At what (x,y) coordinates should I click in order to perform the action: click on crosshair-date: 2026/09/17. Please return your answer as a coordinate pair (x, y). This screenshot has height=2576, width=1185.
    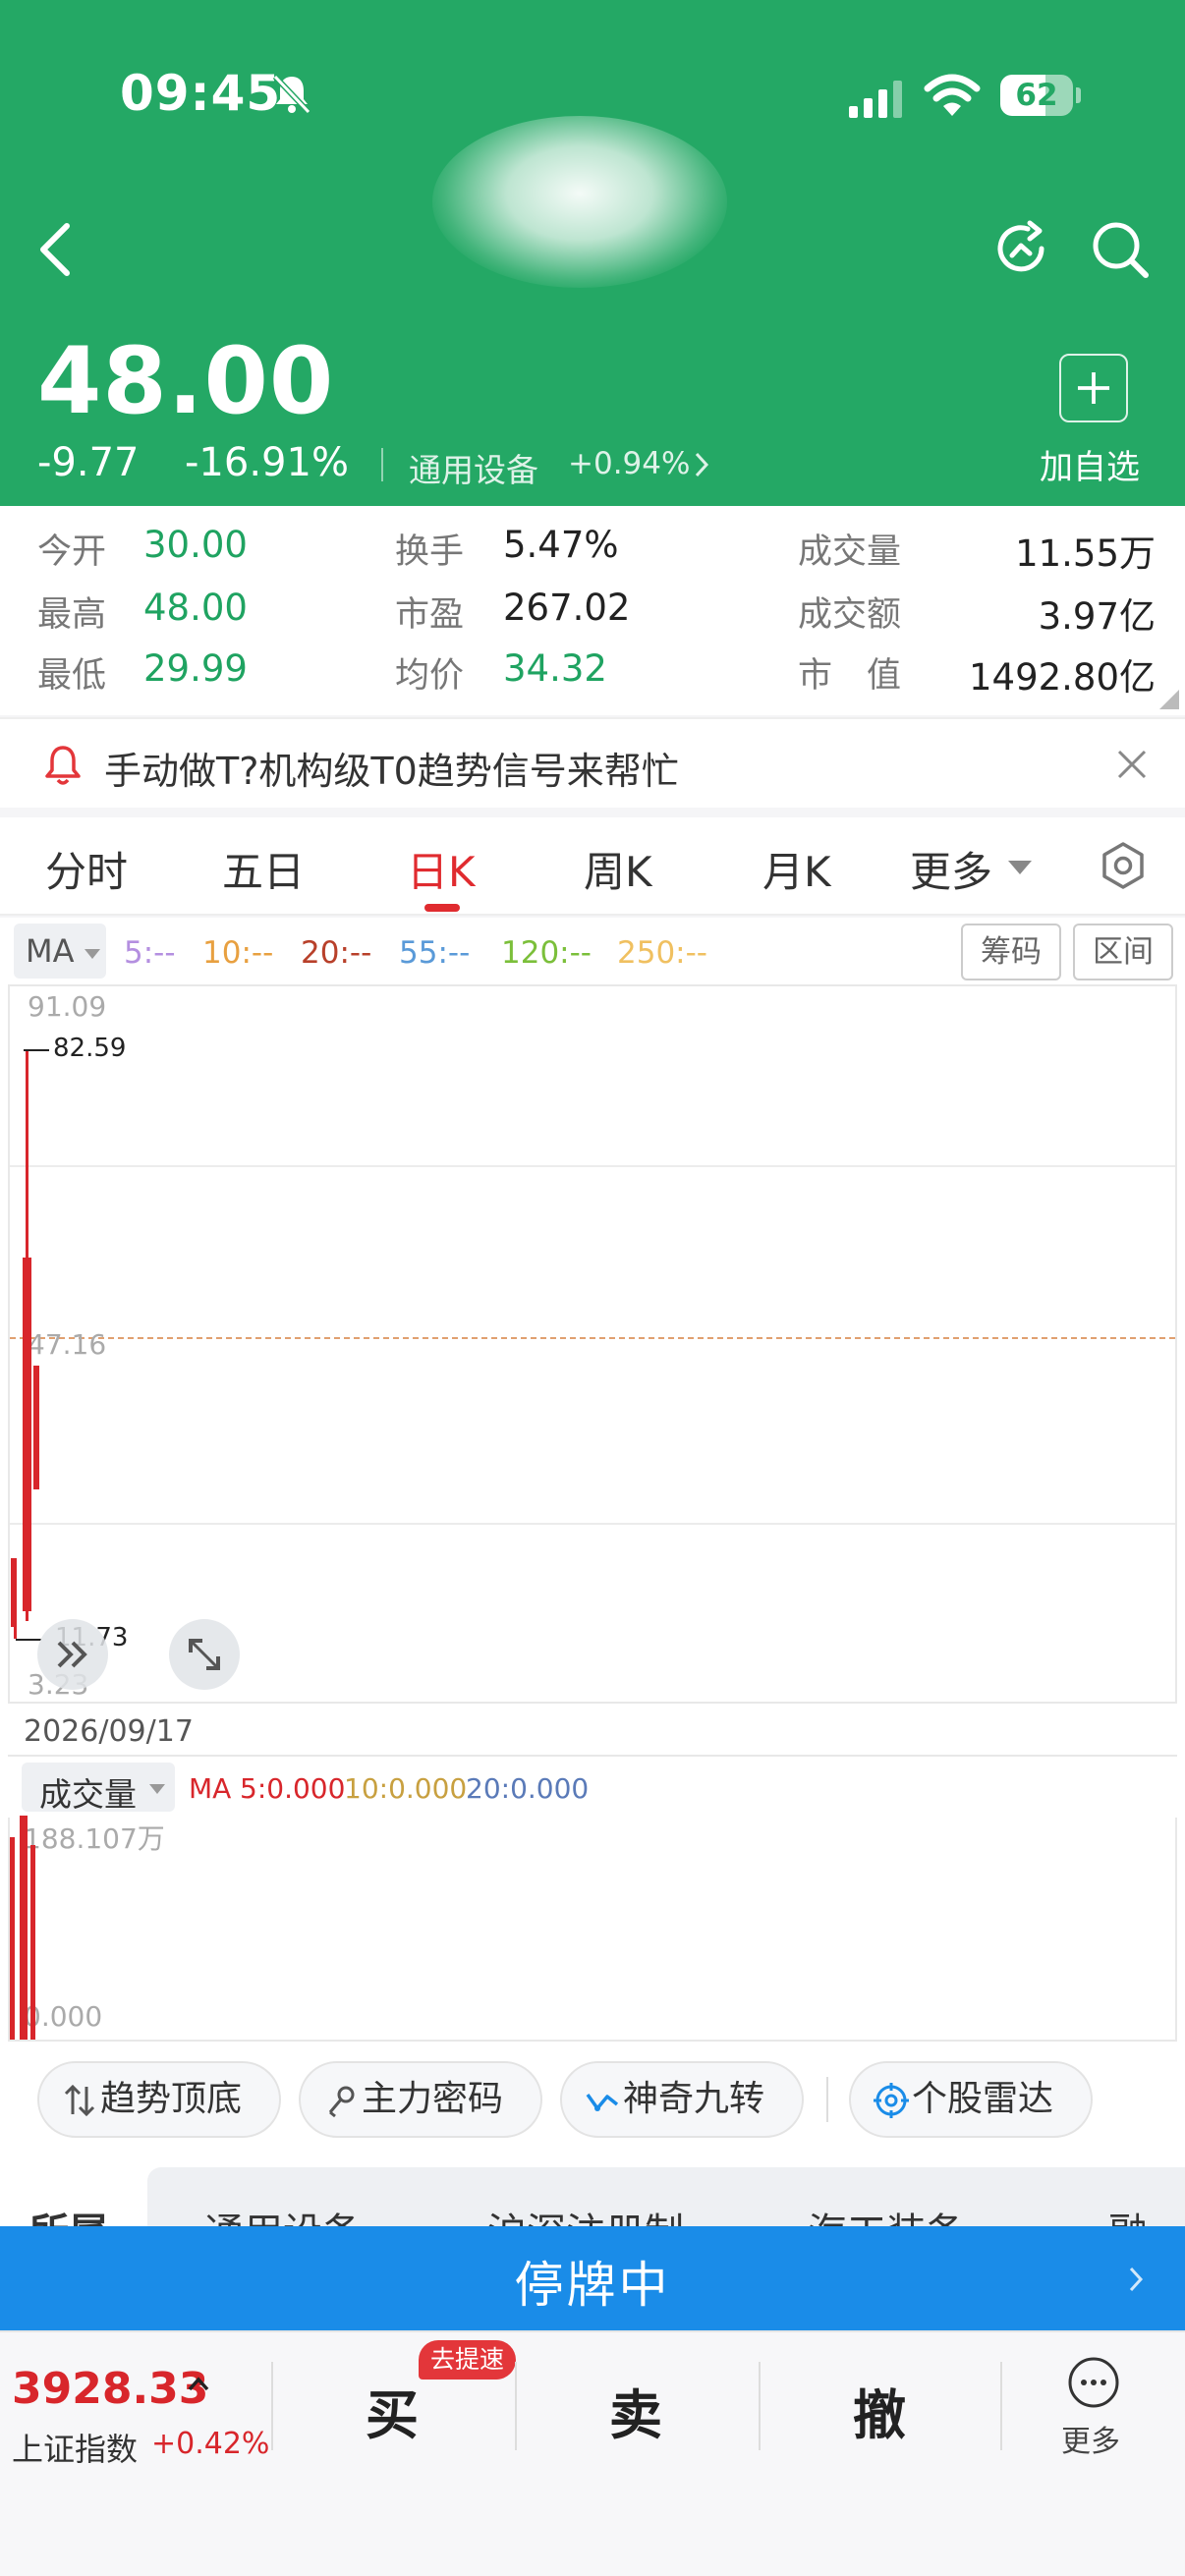
    Looking at the image, I should click on (109, 1731).